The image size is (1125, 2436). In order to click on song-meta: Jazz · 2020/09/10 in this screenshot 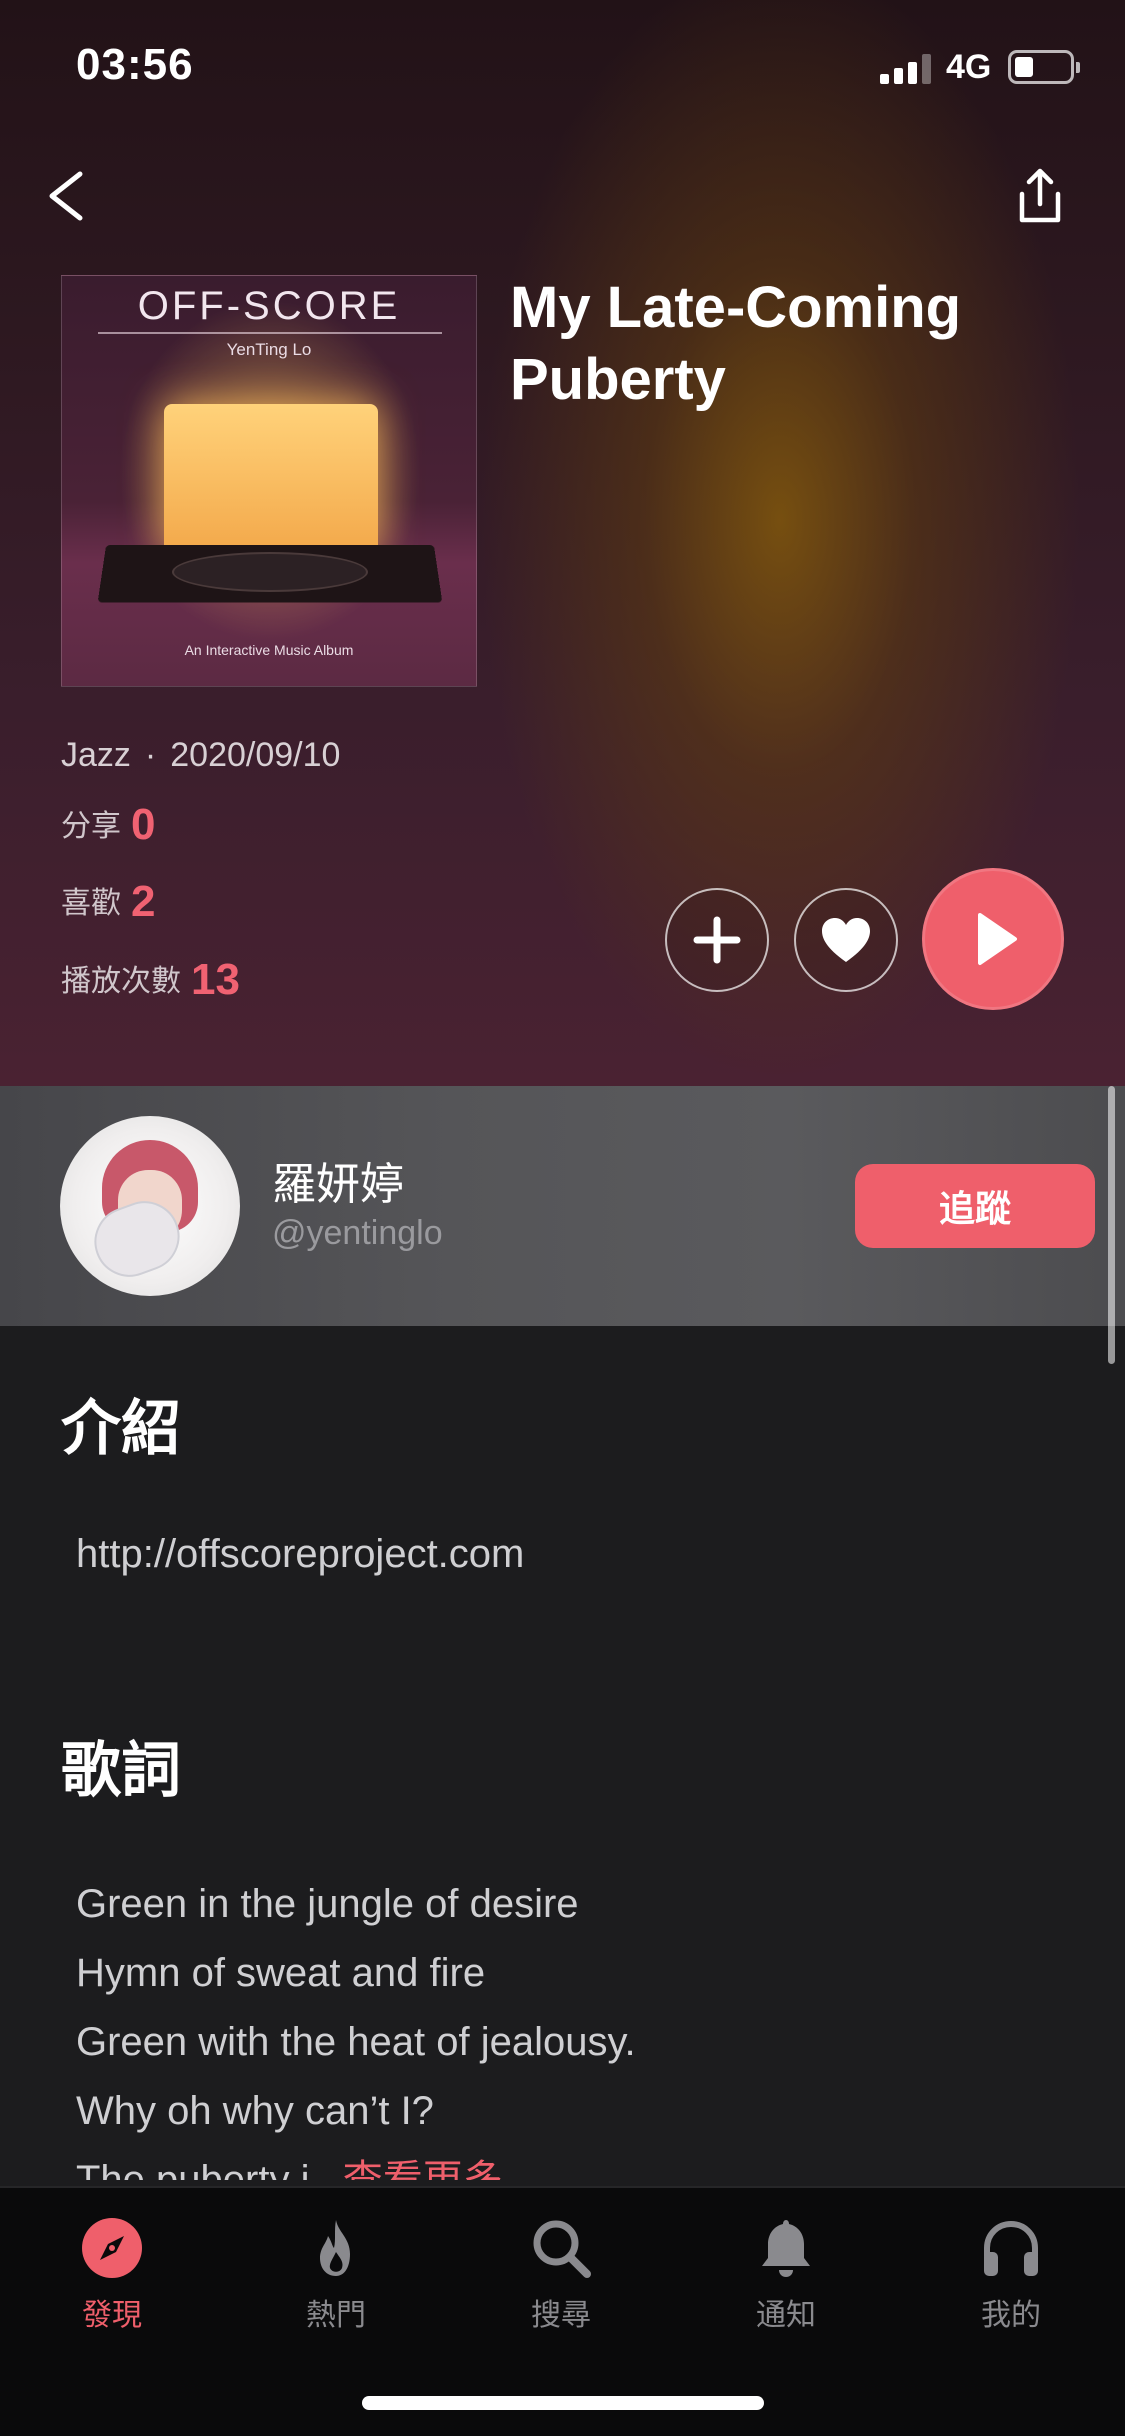, I will do `click(200, 755)`.